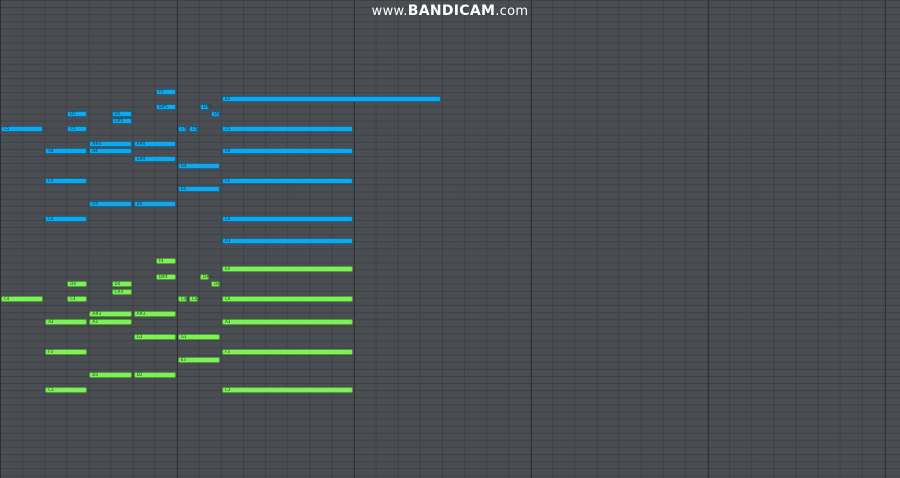 The image size is (900, 478). What do you see at coordinates (198, 166) in the screenshot?
I see `blue-note: G4` at bounding box center [198, 166].